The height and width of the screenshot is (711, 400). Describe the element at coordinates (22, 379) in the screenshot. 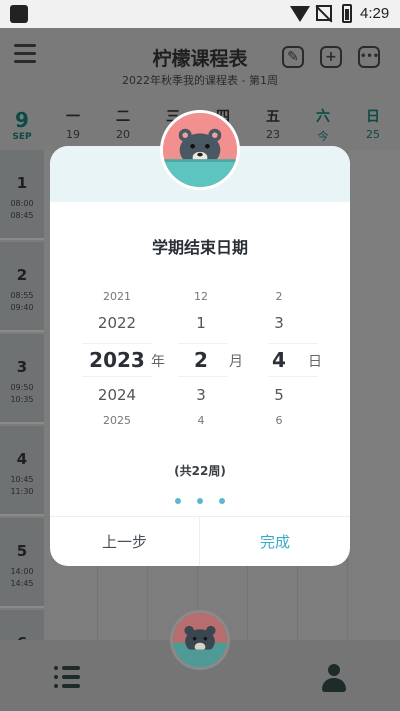

I see `period-cell: 3 09:50 10:35` at that location.